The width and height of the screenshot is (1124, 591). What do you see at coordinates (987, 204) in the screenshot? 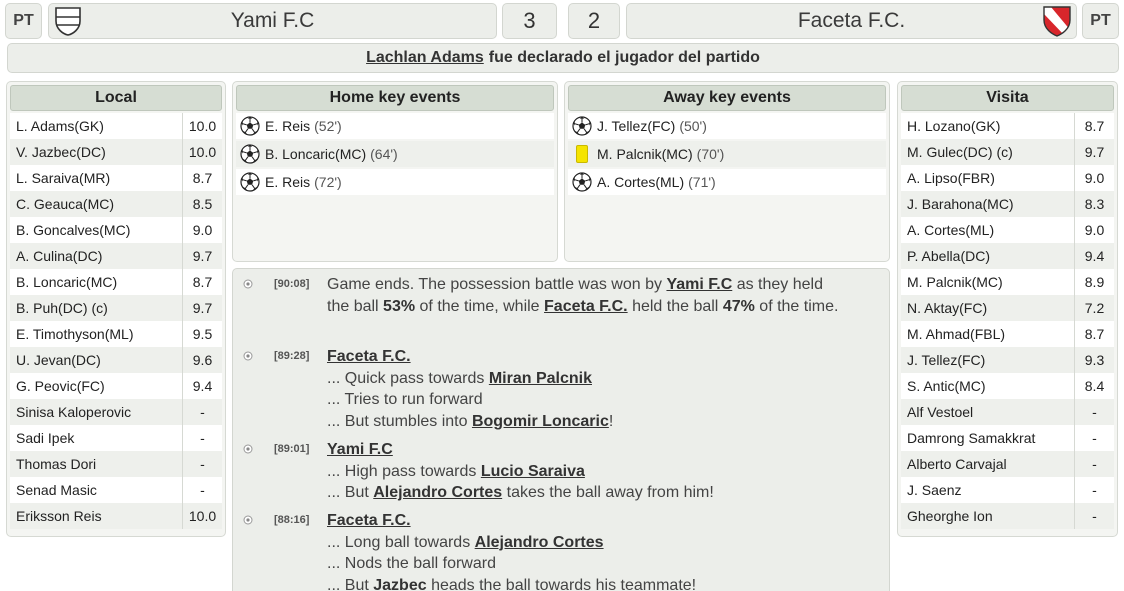
I see `player-name: J. Barahona(MC)` at bounding box center [987, 204].